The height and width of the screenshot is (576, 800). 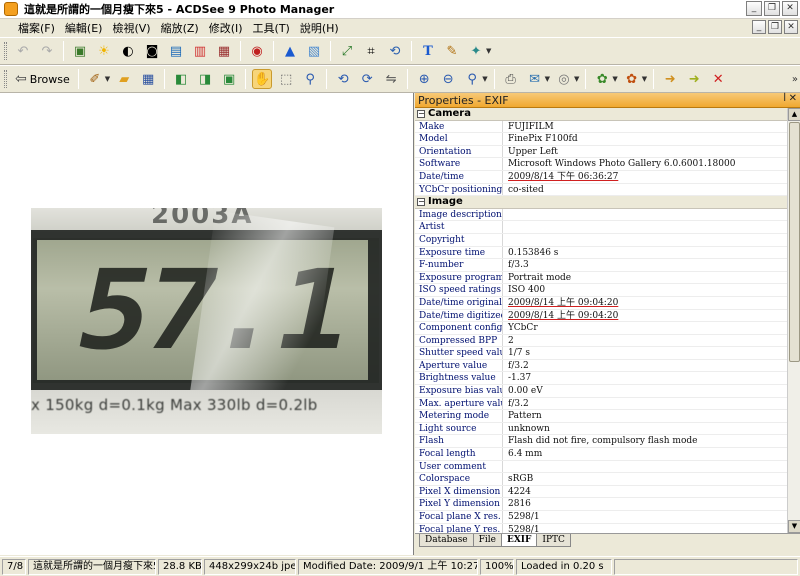 I want to click on color-balance-icon: ▥, so click(x=200, y=51).